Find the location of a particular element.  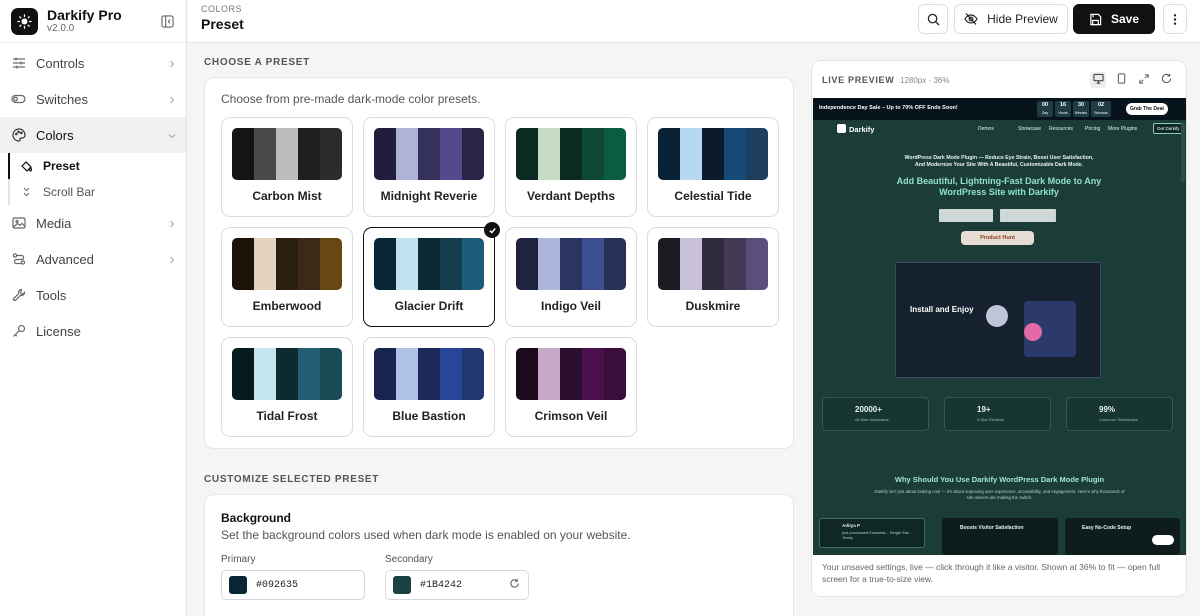

site-logo-text: Darkify is located at coordinates (862, 129).